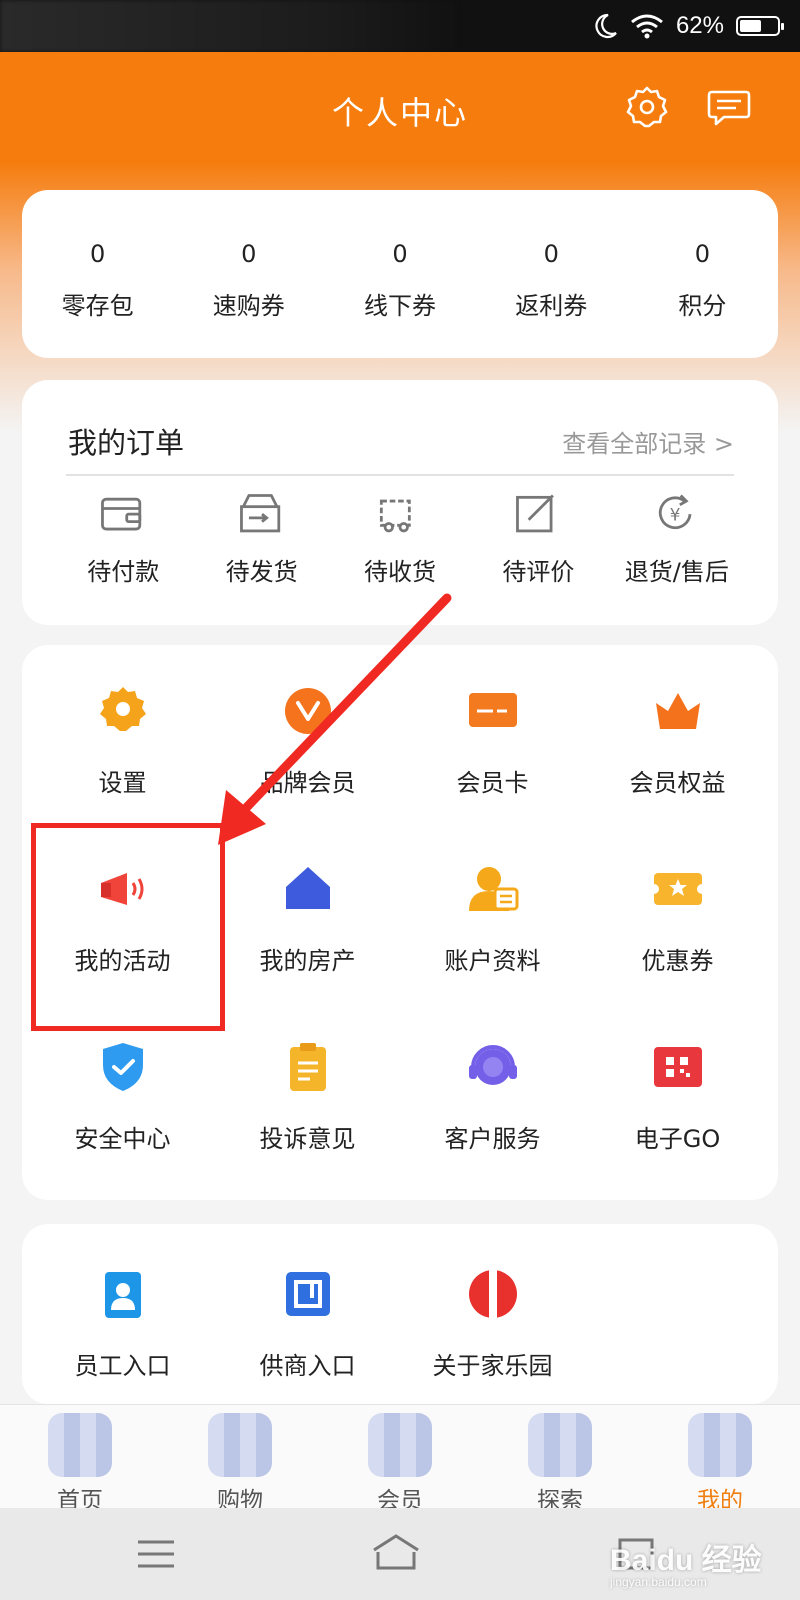 Image resolution: width=800 pixels, height=1600 pixels. Describe the element at coordinates (122, 1139) in the screenshot. I see `service-label: 安全中心` at that location.